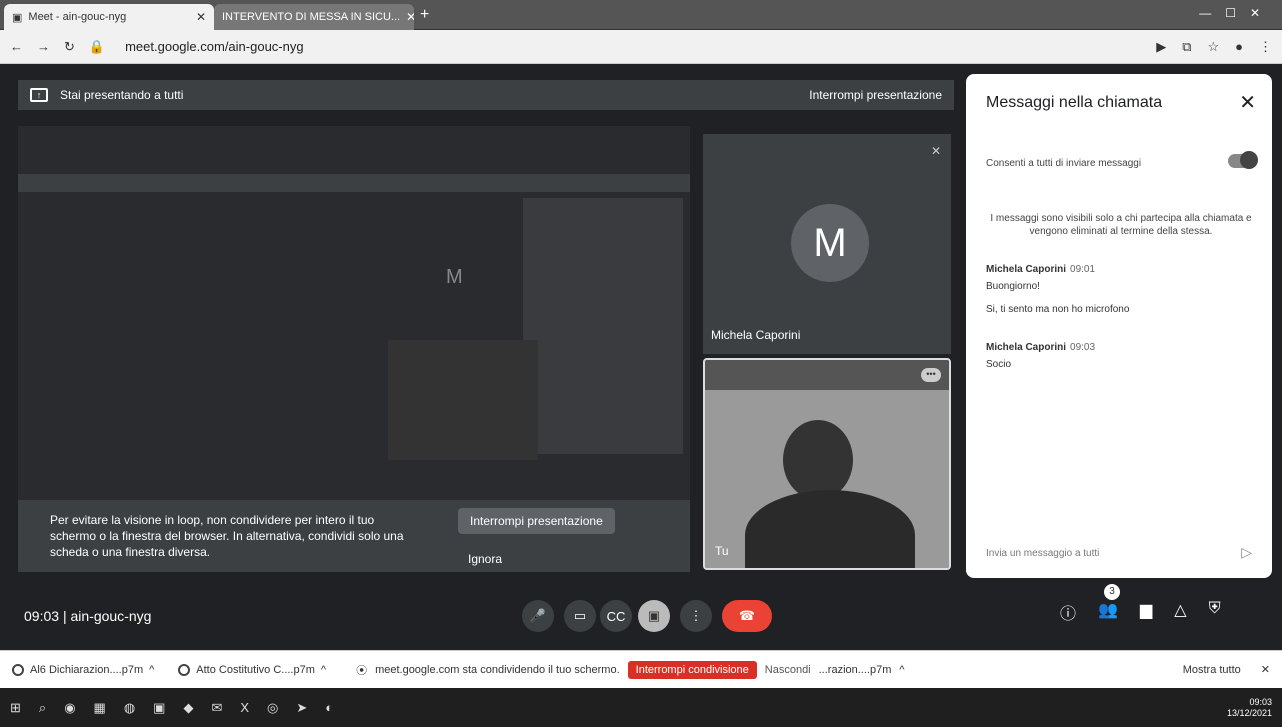 The image size is (1282, 727). Describe the element at coordinates (188, 708) in the screenshot. I see `app-icon: ◆` at that location.